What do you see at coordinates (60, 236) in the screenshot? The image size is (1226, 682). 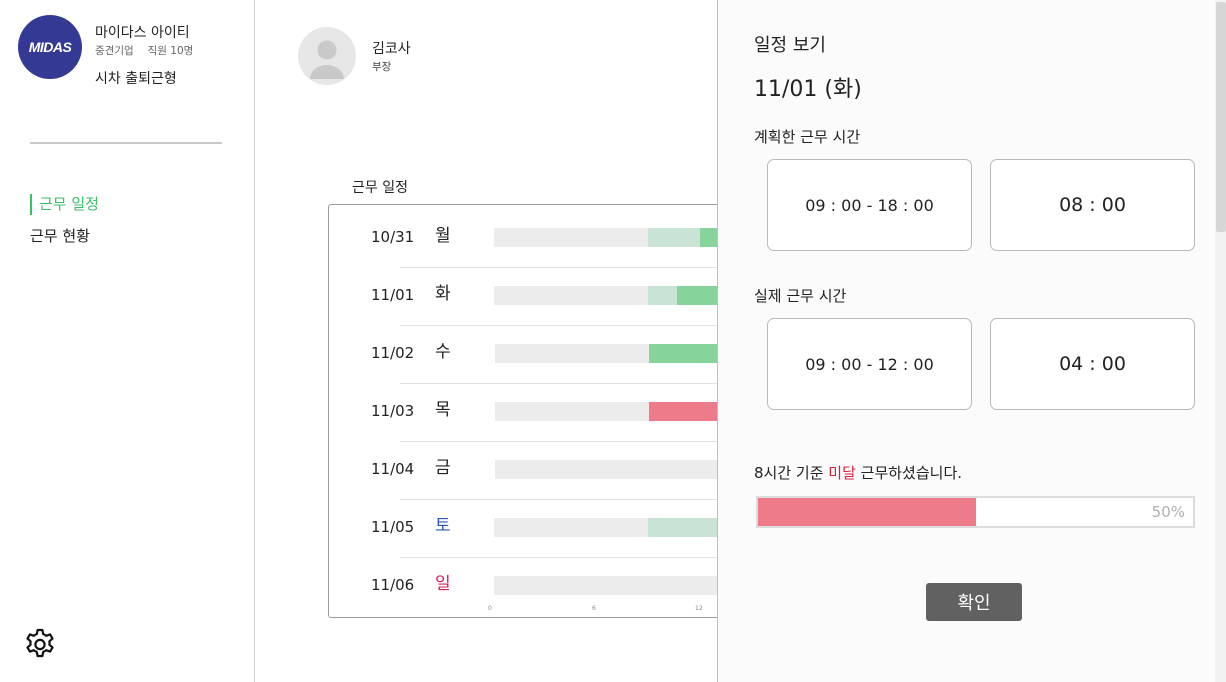 I see `sidebar-item-status: 근무 현황` at bounding box center [60, 236].